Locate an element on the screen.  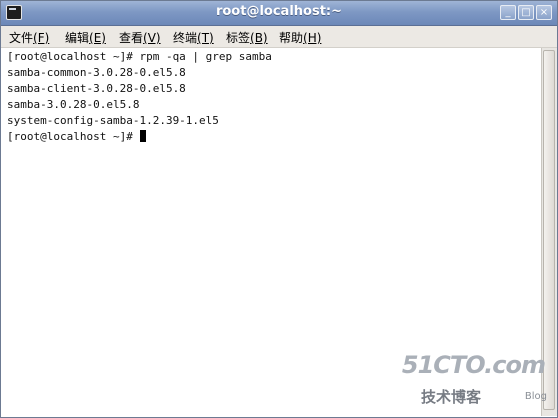
watermark-logo: 51CTO.com is located at coordinates (473, 365).